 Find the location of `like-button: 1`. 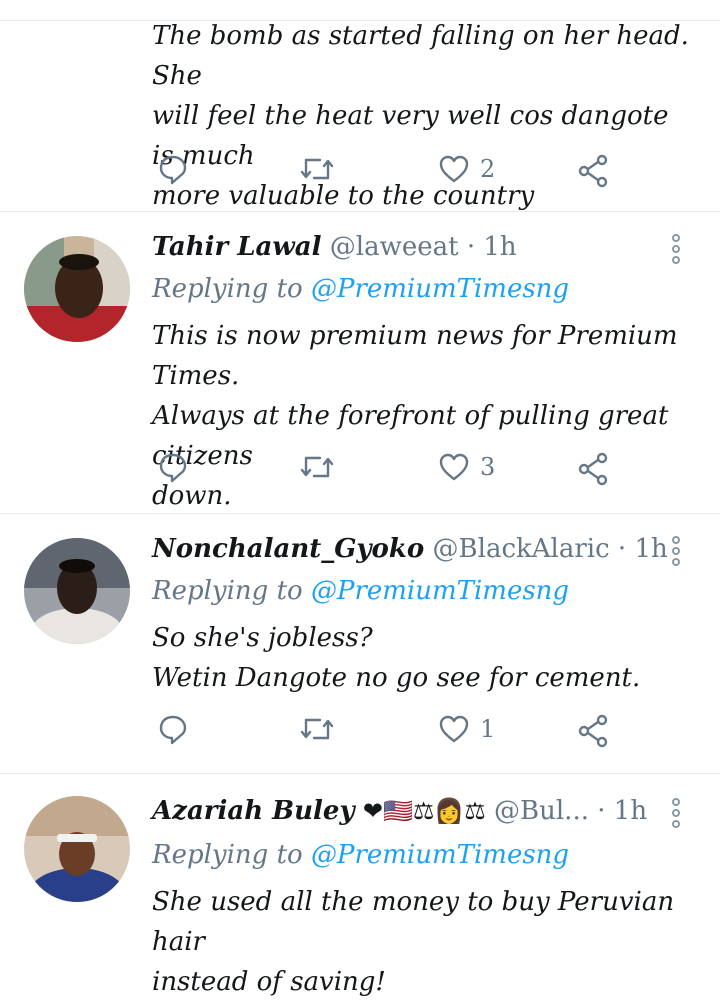

like-button: 1 is located at coordinates (466, 729).